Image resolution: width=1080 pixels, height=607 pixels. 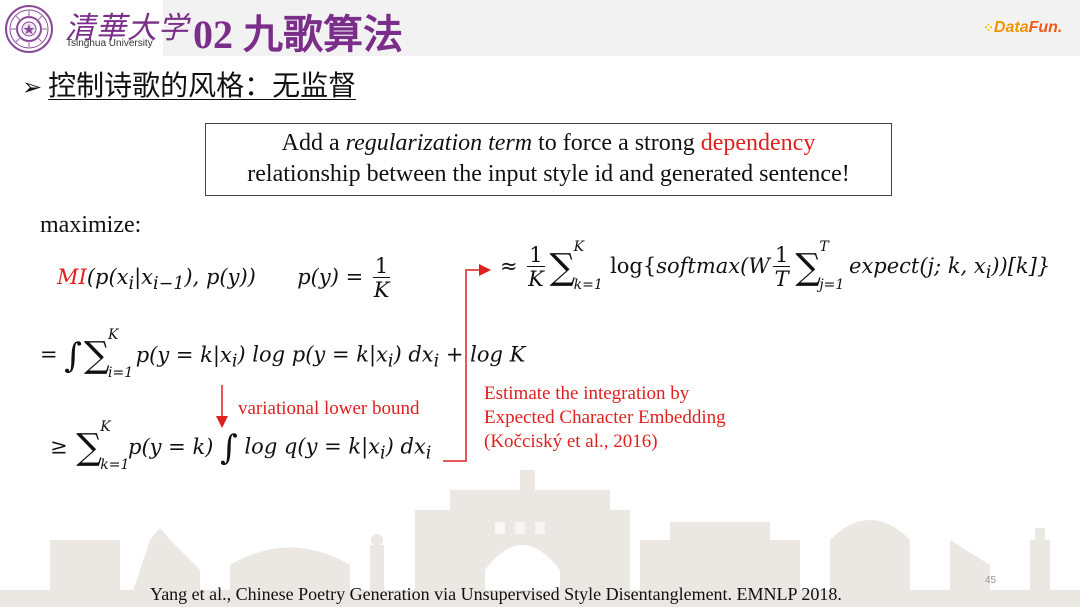 What do you see at coordinates (758, 143) in the screenshot?
I see `callout-highlight: dependency` at bounding box center [758, 143].